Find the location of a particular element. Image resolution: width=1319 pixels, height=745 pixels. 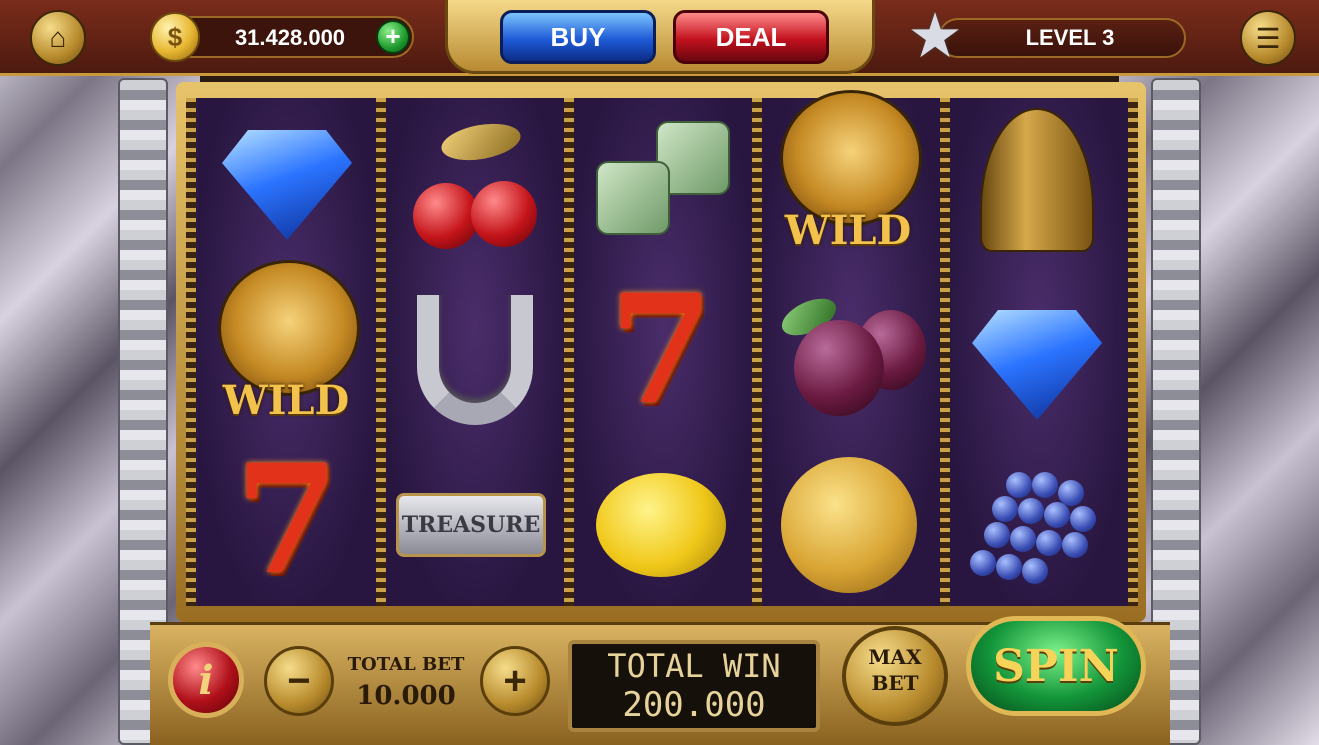

melon-icon is located at coordinates (849, 525).